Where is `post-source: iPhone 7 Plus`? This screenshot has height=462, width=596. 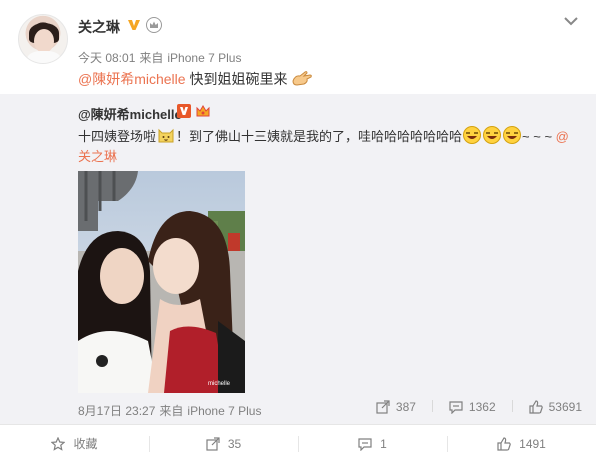 post-source: iPhone 7 Plus is located at coordinates (204, 58).